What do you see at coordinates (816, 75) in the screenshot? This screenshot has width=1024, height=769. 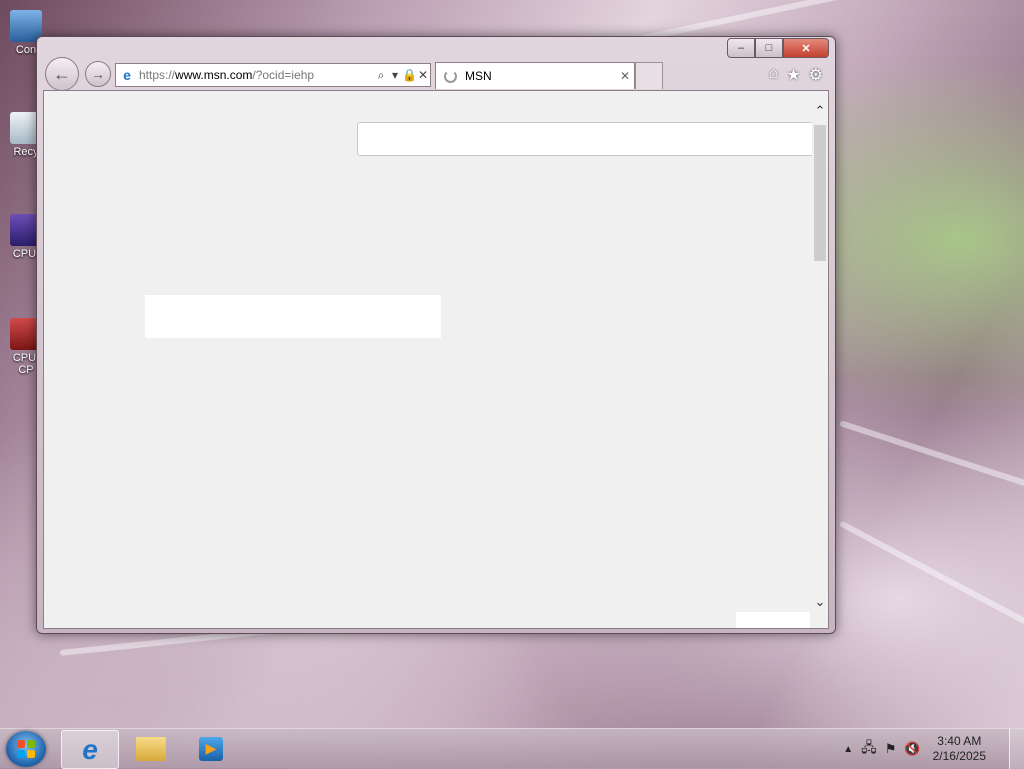 I see `settings-gear-icon: ⚙` at bounding box center [816, 75].